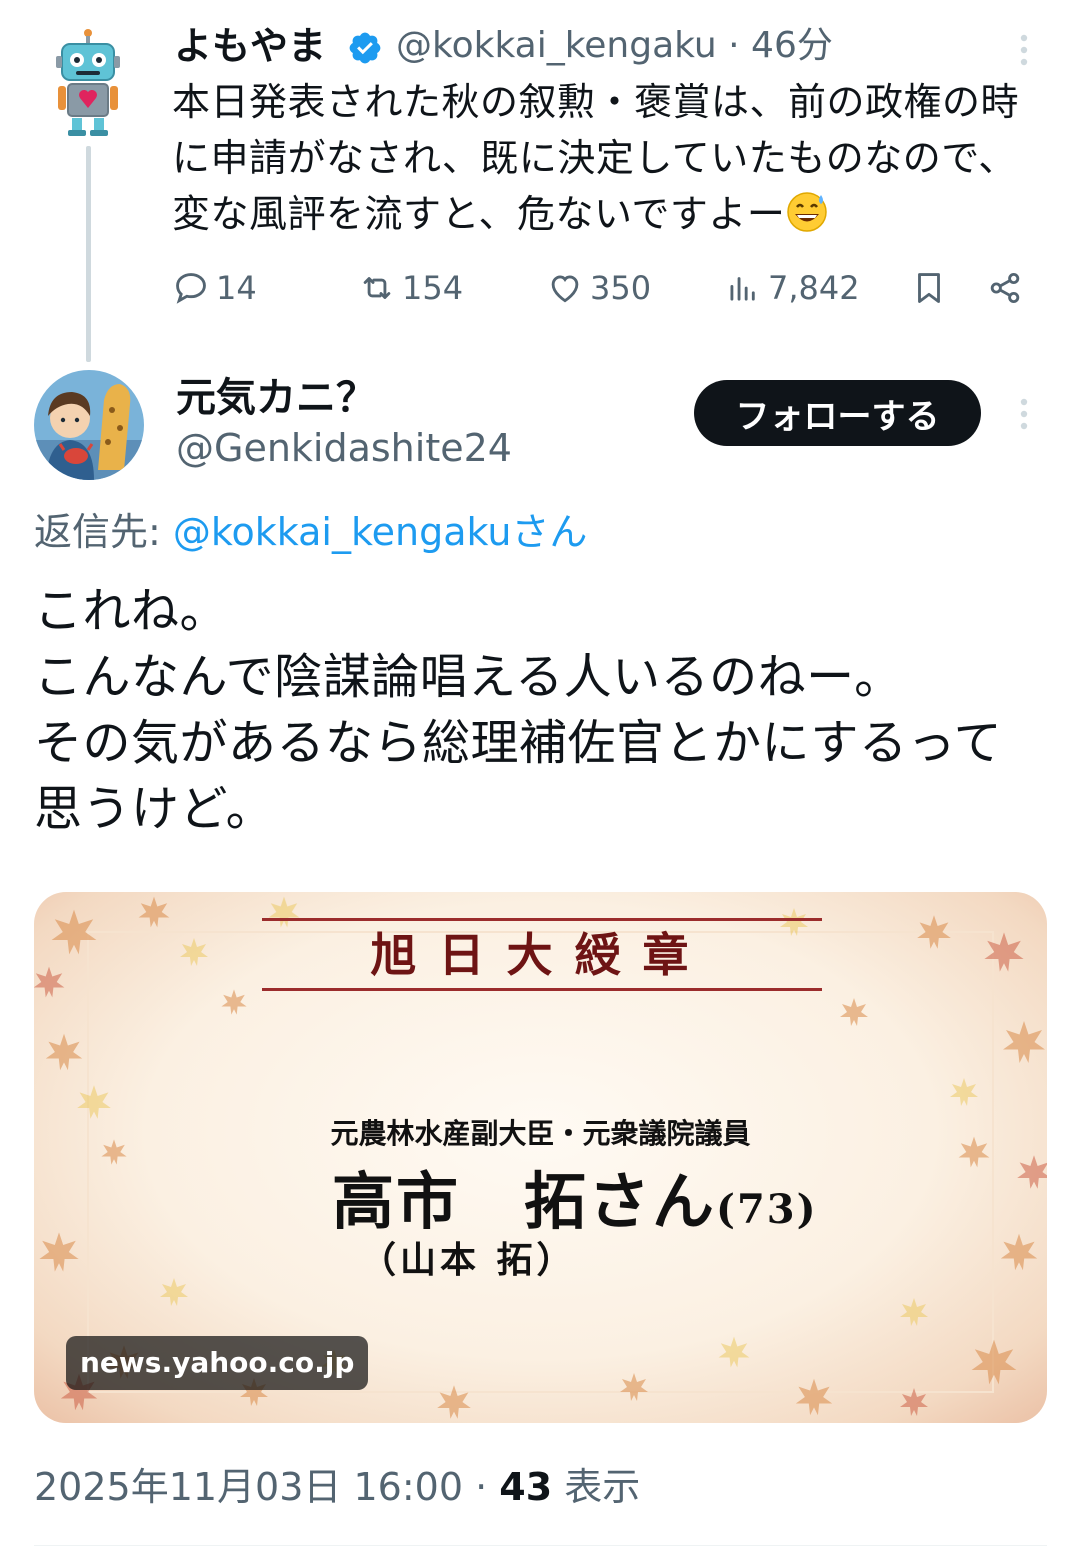 This screenshot has width=1080, height=1557. Describe the element at coordinates (217, 1363) in the screenshot. I see `card-domain-badge: news.yahoo.co.jp` at that location.